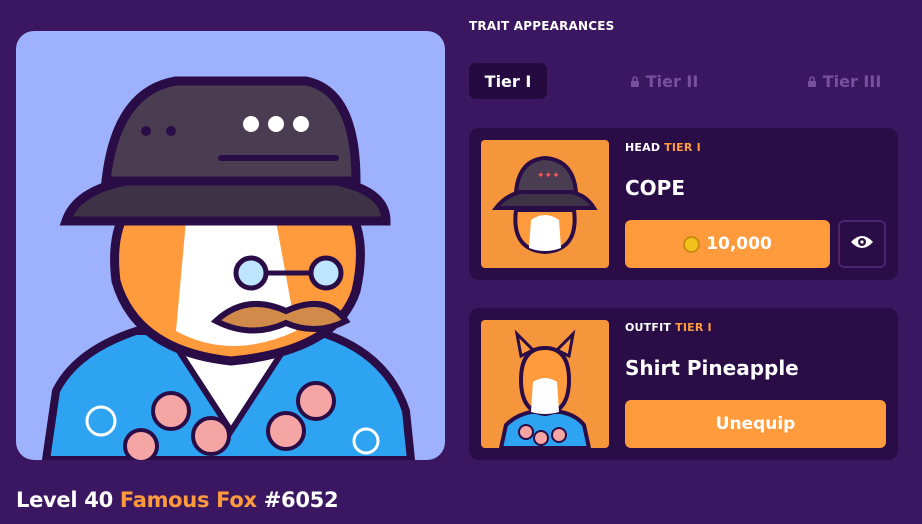 The image size is (922, 524). I want to click on outfit-trait-type: OUTFIT TIER I, so click(668, 327).